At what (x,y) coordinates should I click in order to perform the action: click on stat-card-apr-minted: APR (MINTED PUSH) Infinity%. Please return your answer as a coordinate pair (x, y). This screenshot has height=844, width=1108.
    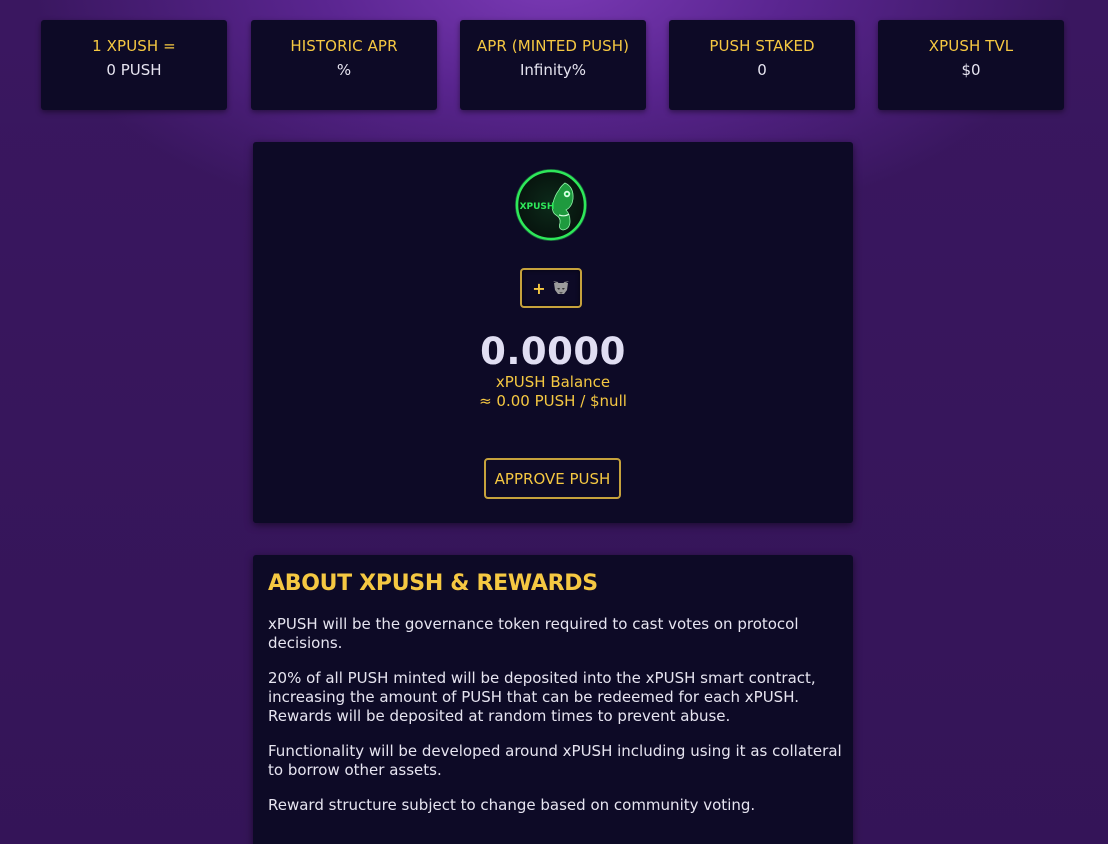
    Looking at the image, I should click on (553, 65).